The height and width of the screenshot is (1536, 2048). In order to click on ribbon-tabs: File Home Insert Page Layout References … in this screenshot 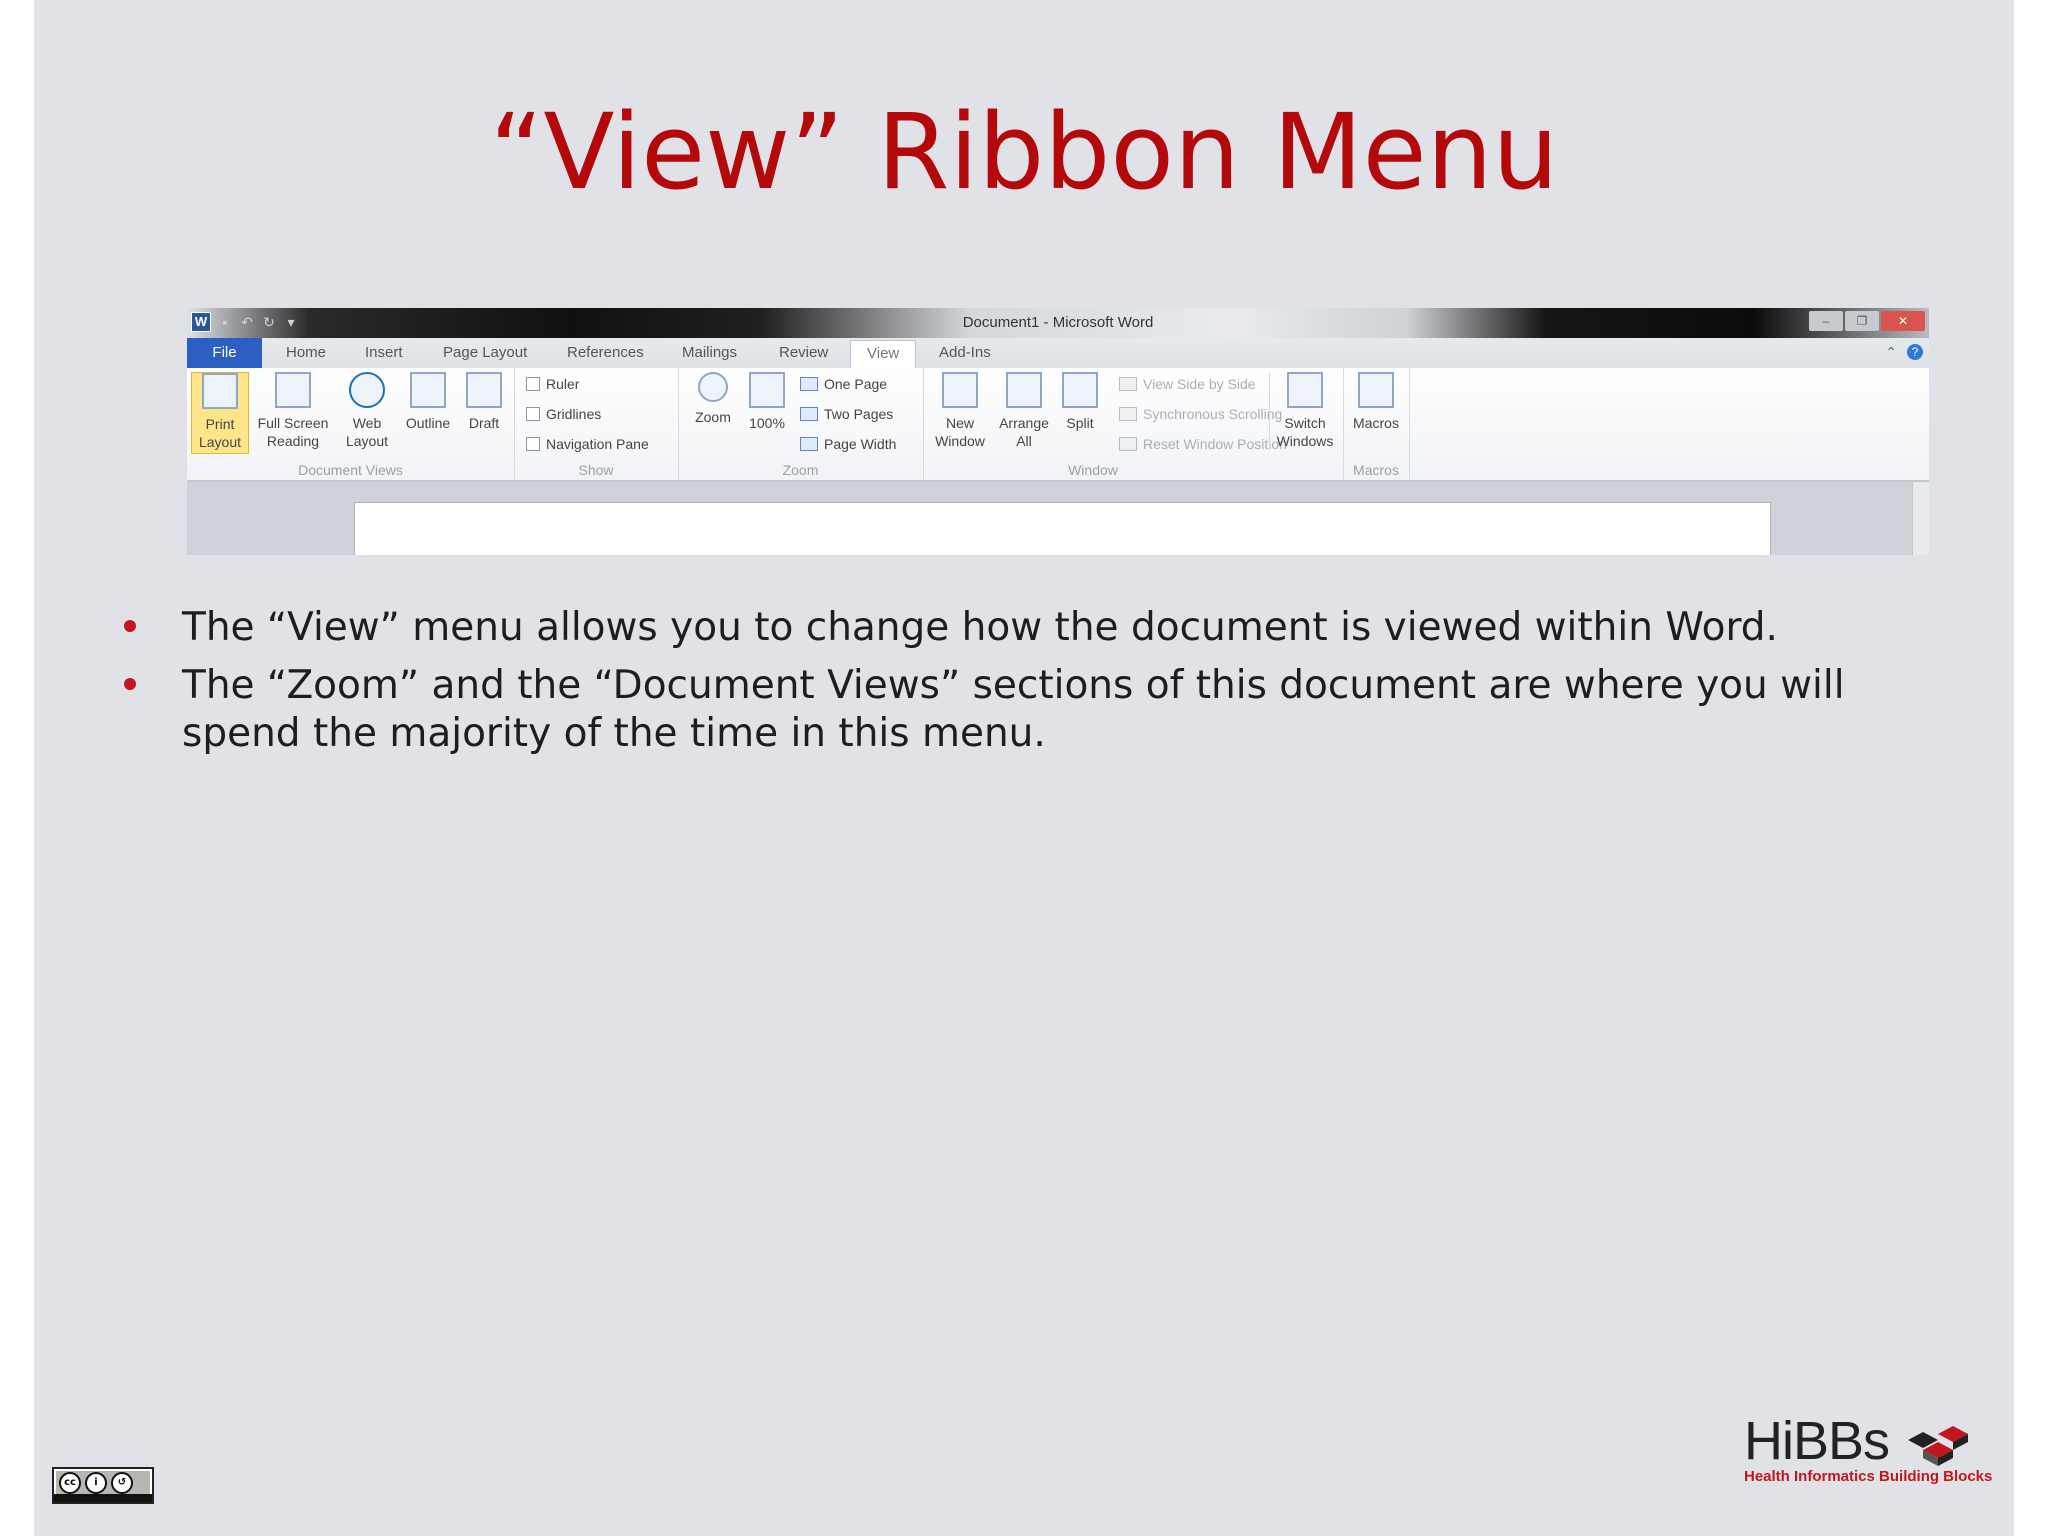, I will do `click(1058, 353)`.